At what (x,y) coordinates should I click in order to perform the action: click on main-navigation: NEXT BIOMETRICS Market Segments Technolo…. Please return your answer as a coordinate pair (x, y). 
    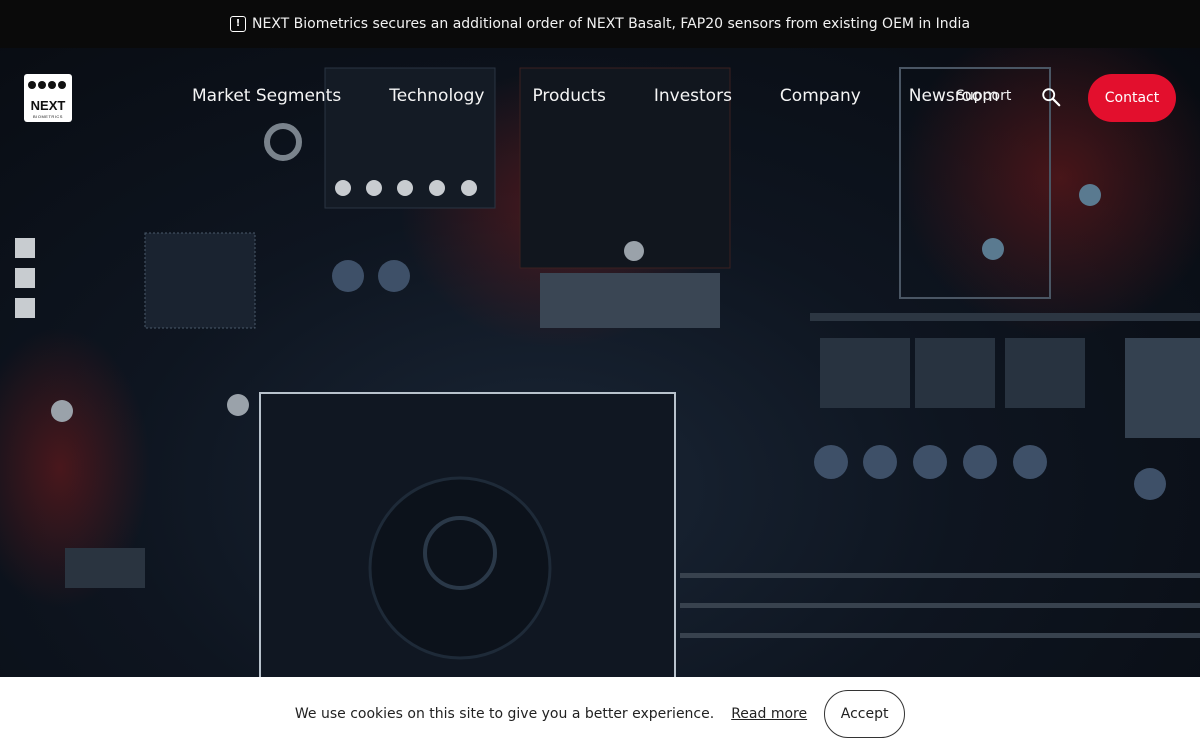
    Looking at the image, I should click on (600, 97).